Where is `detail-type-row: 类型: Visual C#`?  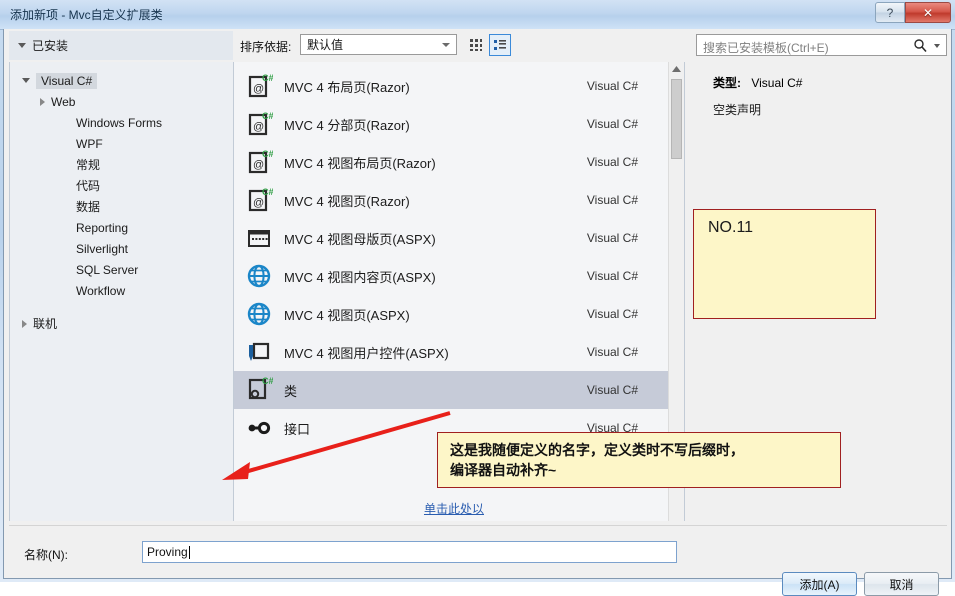
detail-type-row: 类型: Visual C# is located at coordinates (757, 82).